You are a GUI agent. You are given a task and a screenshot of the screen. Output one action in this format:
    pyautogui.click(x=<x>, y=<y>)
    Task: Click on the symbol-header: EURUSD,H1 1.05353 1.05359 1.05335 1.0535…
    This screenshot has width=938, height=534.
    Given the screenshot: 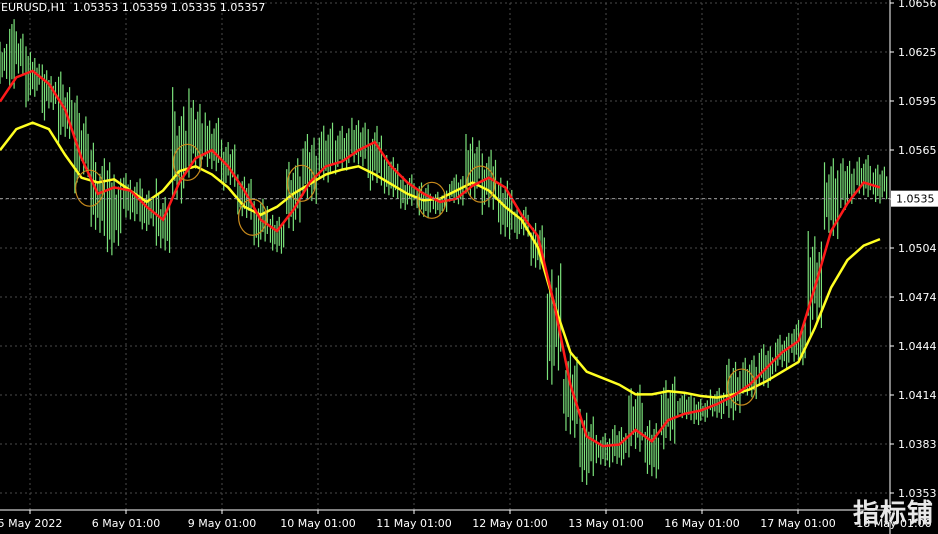 What is the action you would take?
    pyautogui.click(x=133, y=7)
    